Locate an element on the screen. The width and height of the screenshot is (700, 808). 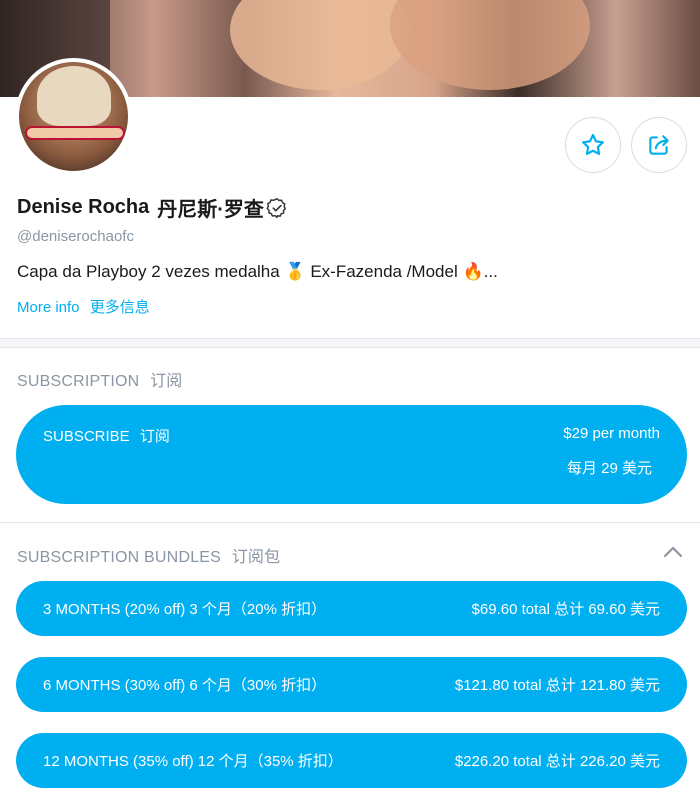
favorite-button is located at coordinates (593, 145).